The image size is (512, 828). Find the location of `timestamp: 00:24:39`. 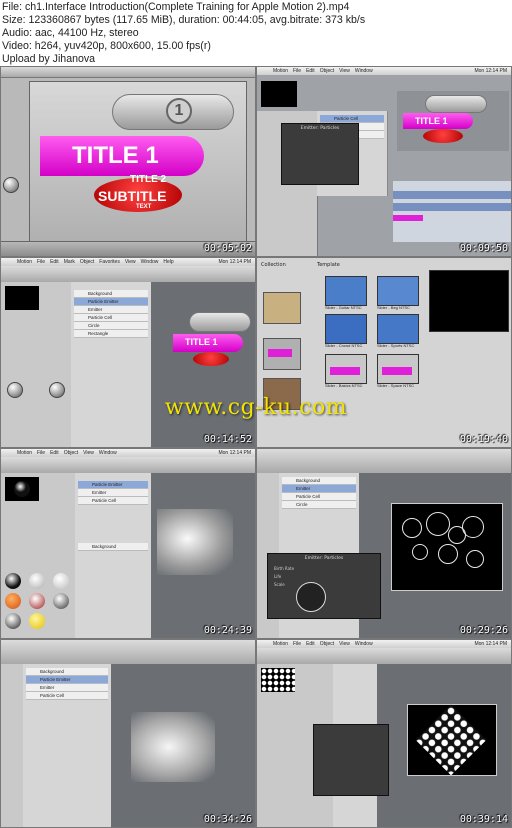

timestamp: 00:24:39 is located at coordinates (227, 630).